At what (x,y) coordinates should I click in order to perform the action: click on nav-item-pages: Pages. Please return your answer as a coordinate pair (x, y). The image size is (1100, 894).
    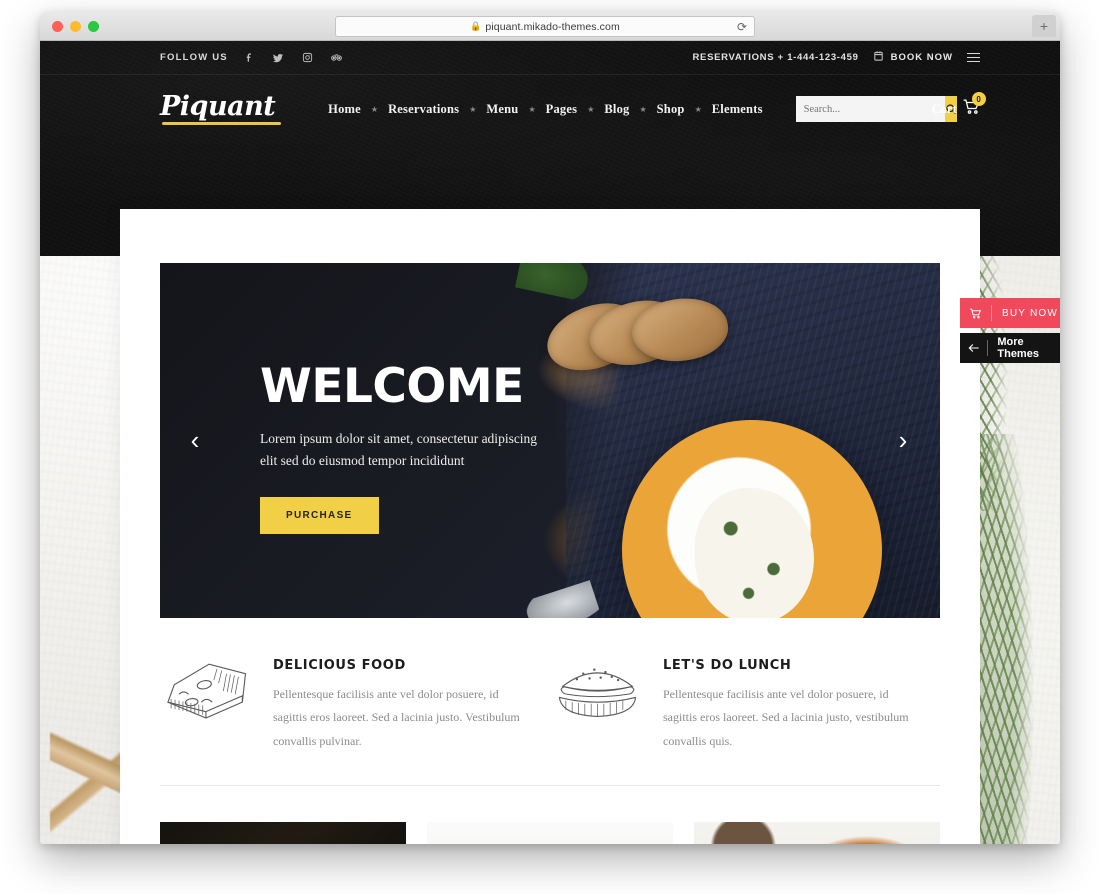
    Looking at the image, I should click on (562, 109).